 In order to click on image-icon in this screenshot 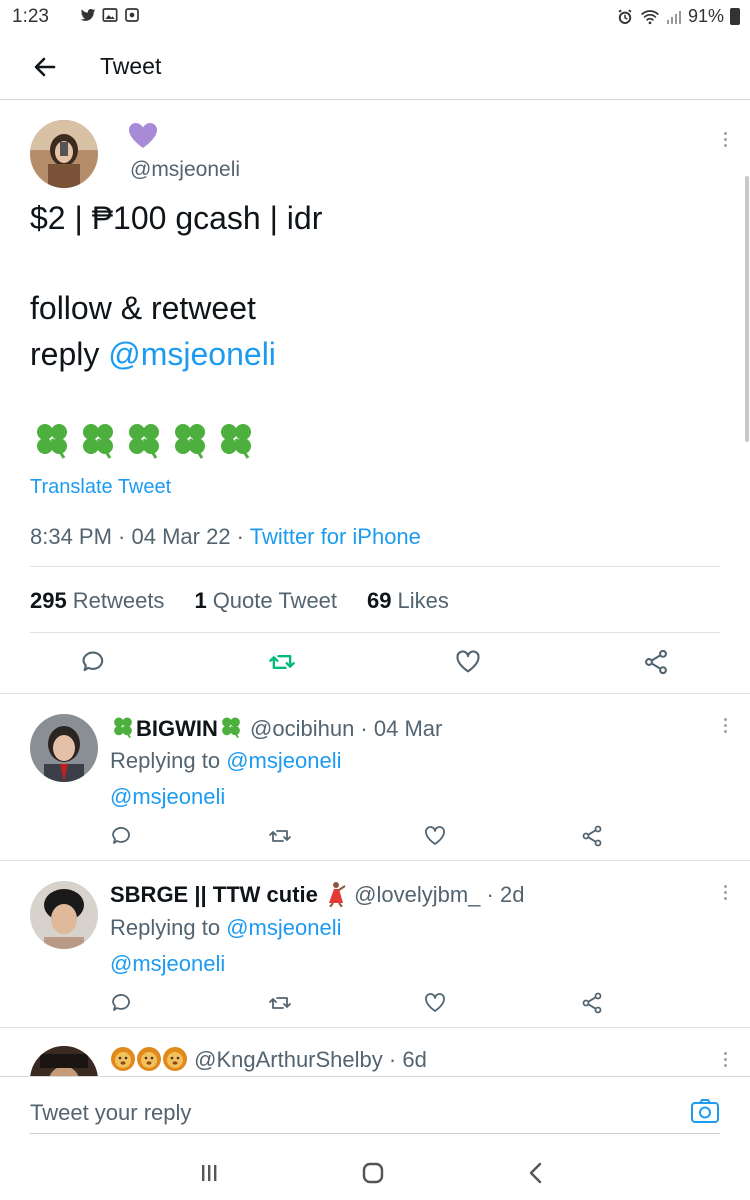, I will do `click(110, 15)`.